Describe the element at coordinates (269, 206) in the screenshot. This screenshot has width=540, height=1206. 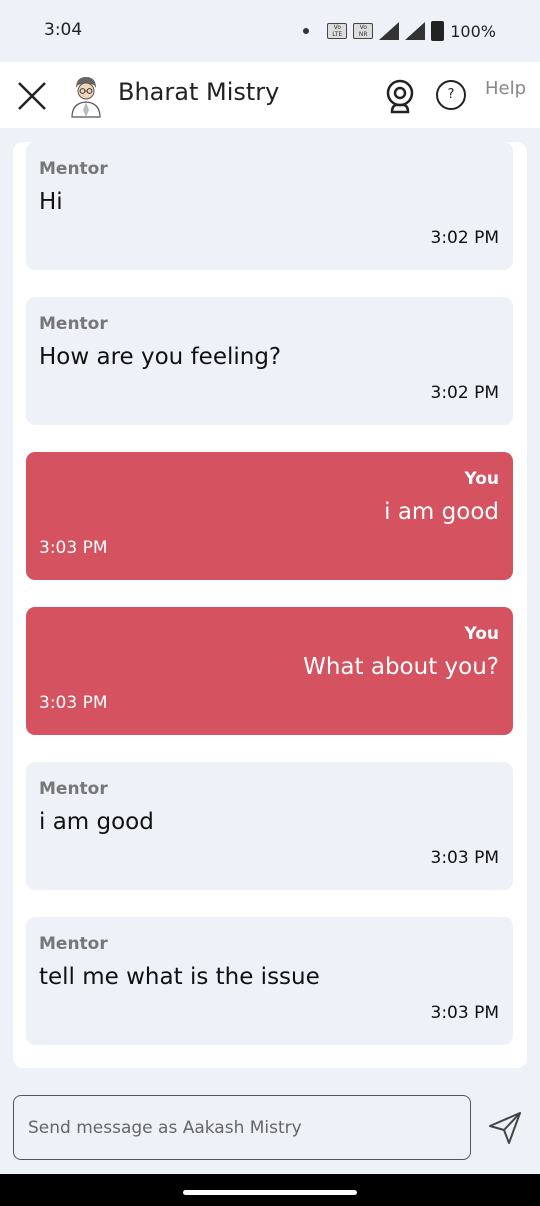
I see `message-bubble-mentor: Mentor Hi 3:02 PM` at that location.